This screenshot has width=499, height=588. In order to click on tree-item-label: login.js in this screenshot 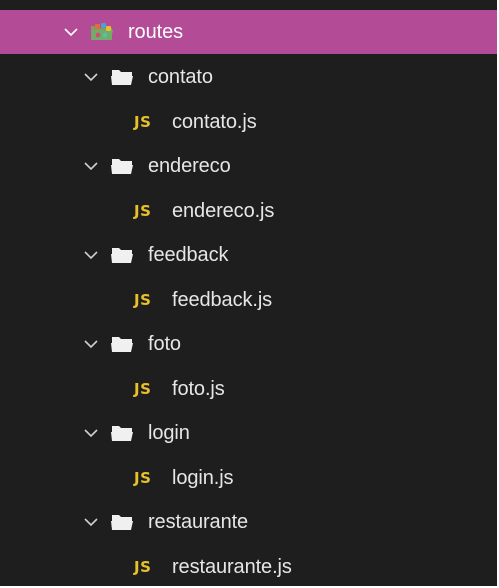, I will do `click(203, 477)`.